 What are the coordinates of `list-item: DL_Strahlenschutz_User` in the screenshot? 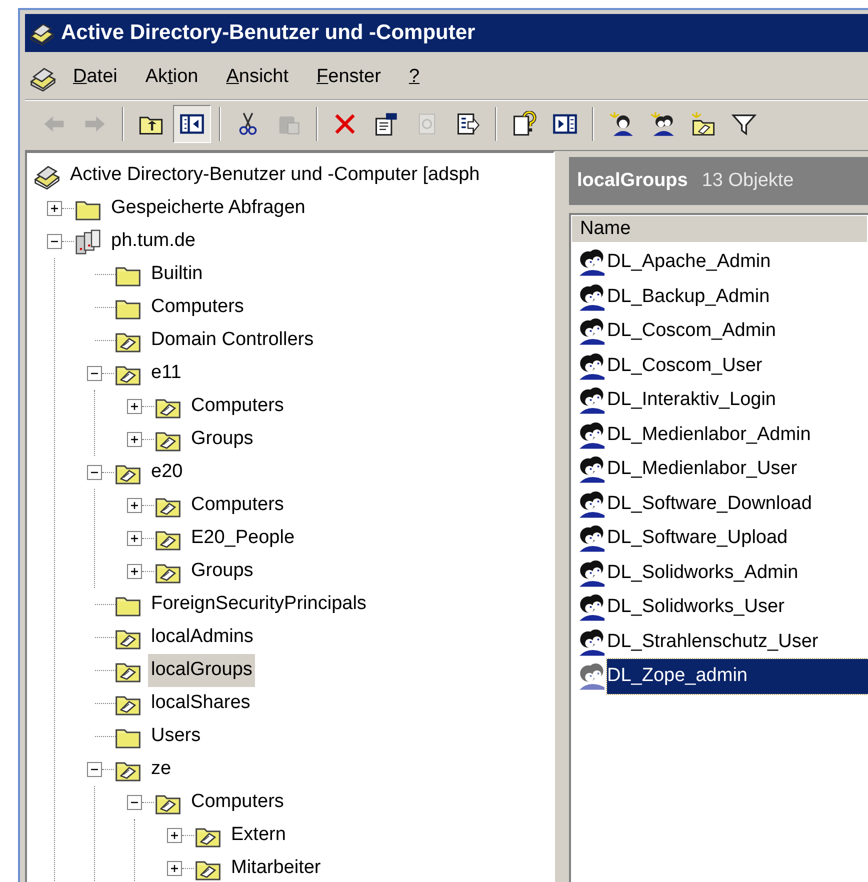 It's located at (737, 641).